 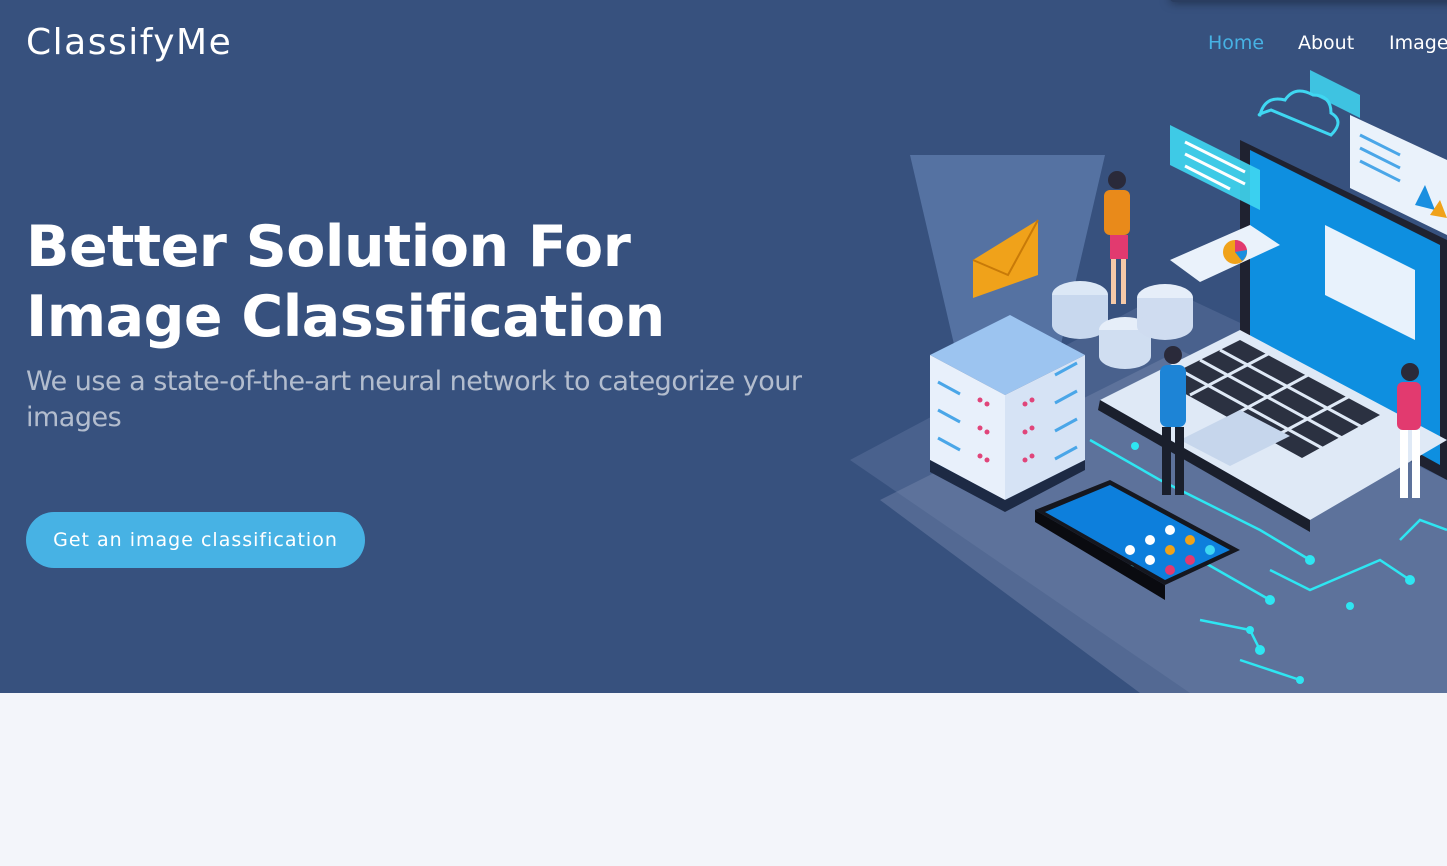 What do you see at coordinates (1326, 43) in the screenshot?
I see `nav-item-about: About` at bounding box center [1326, 43].